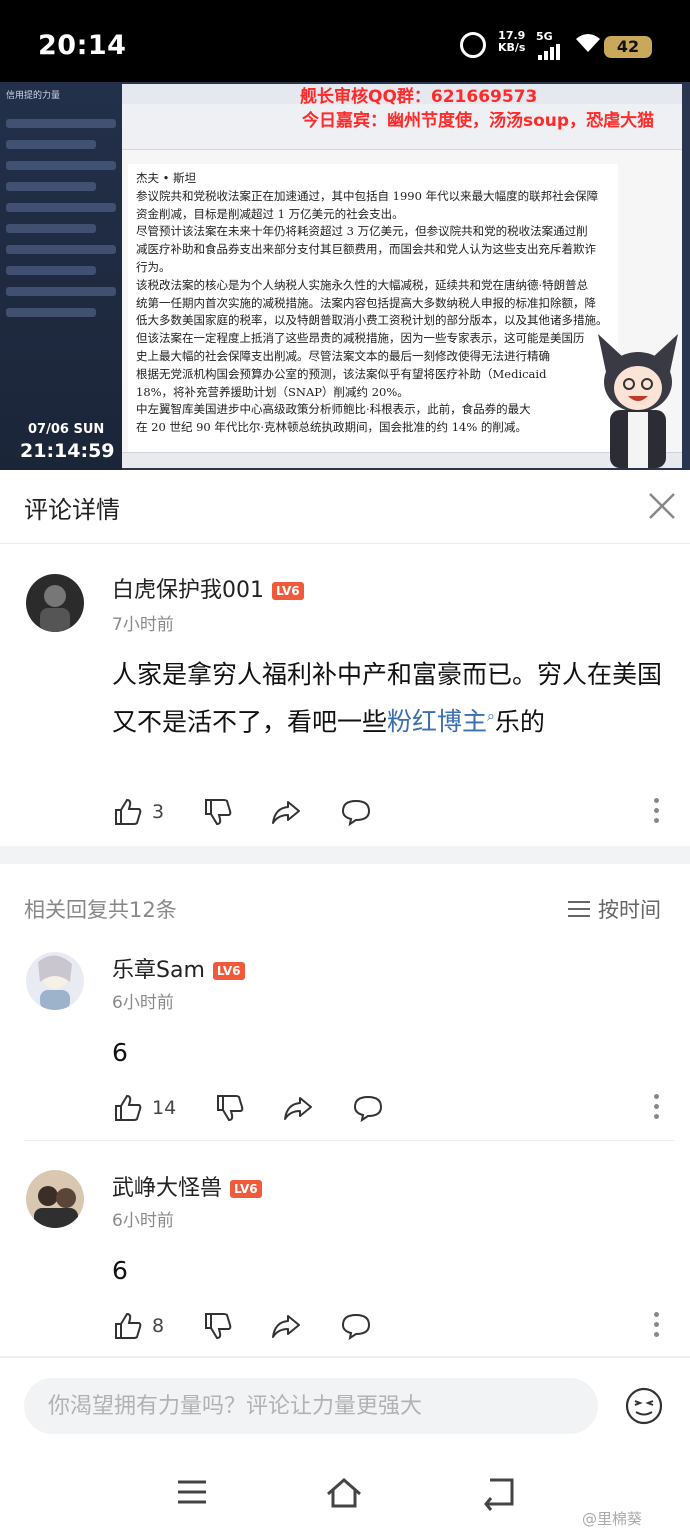  I want to click on search-icon: ⌕, so click(491, 717).